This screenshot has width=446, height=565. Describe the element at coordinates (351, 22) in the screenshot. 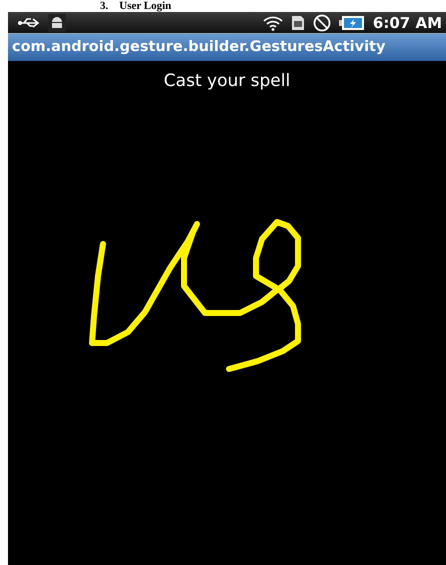

I see `battery-icon` at that location.